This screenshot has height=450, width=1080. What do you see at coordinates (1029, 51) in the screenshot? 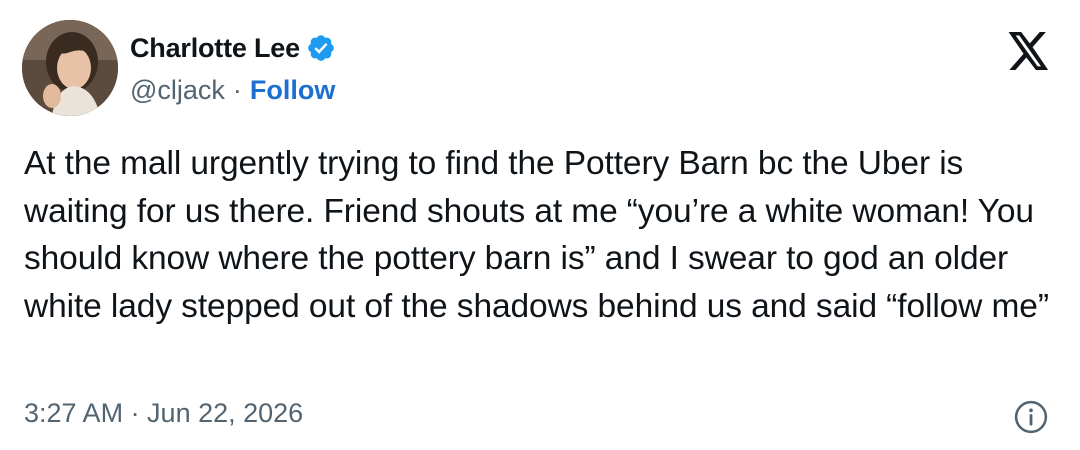
I see `x-logo-icon` at bounding box center [1029, 51].